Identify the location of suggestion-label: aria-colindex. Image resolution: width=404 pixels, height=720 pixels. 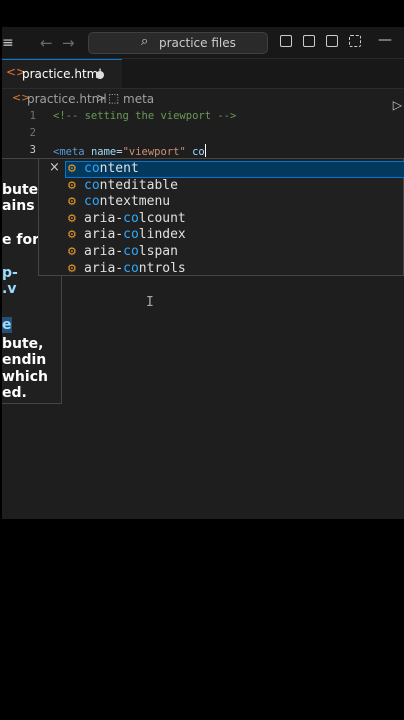
(135, 235).